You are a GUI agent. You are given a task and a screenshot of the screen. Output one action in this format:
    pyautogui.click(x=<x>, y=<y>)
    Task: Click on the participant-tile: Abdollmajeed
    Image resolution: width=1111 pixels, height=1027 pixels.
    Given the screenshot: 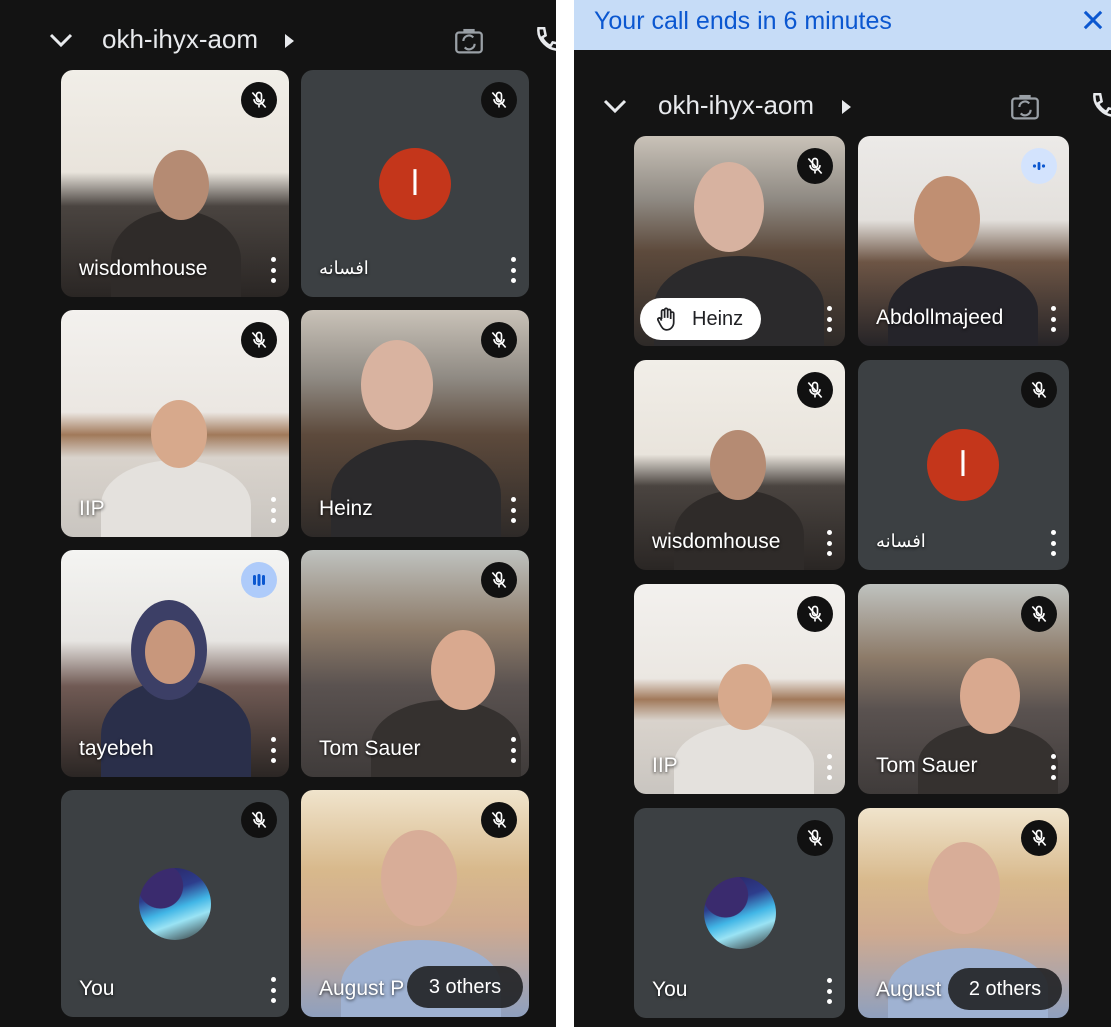 What is the action you would take?
    pyautogui.click(x=963, y=241)
    